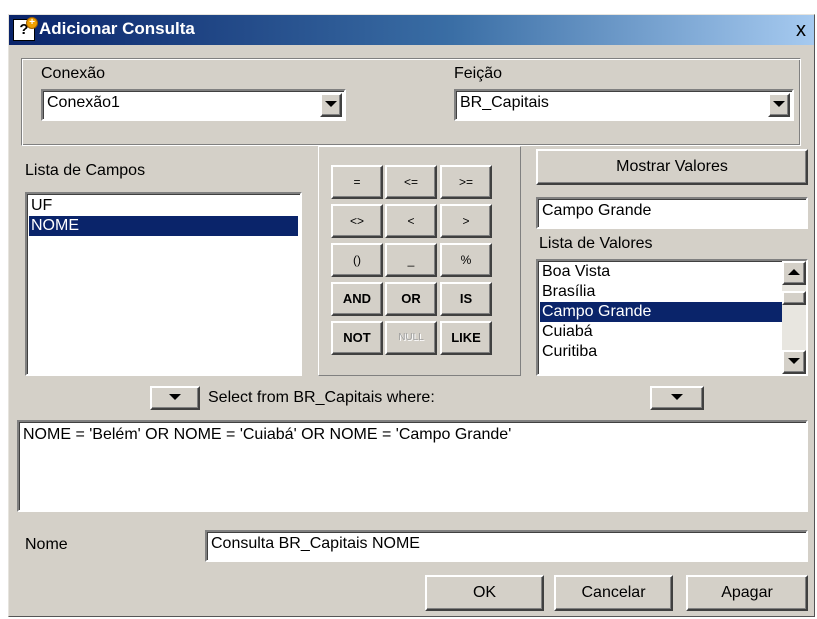 The image size is (817, 619). I want to click on fields-insert-button, so click(175, 398).